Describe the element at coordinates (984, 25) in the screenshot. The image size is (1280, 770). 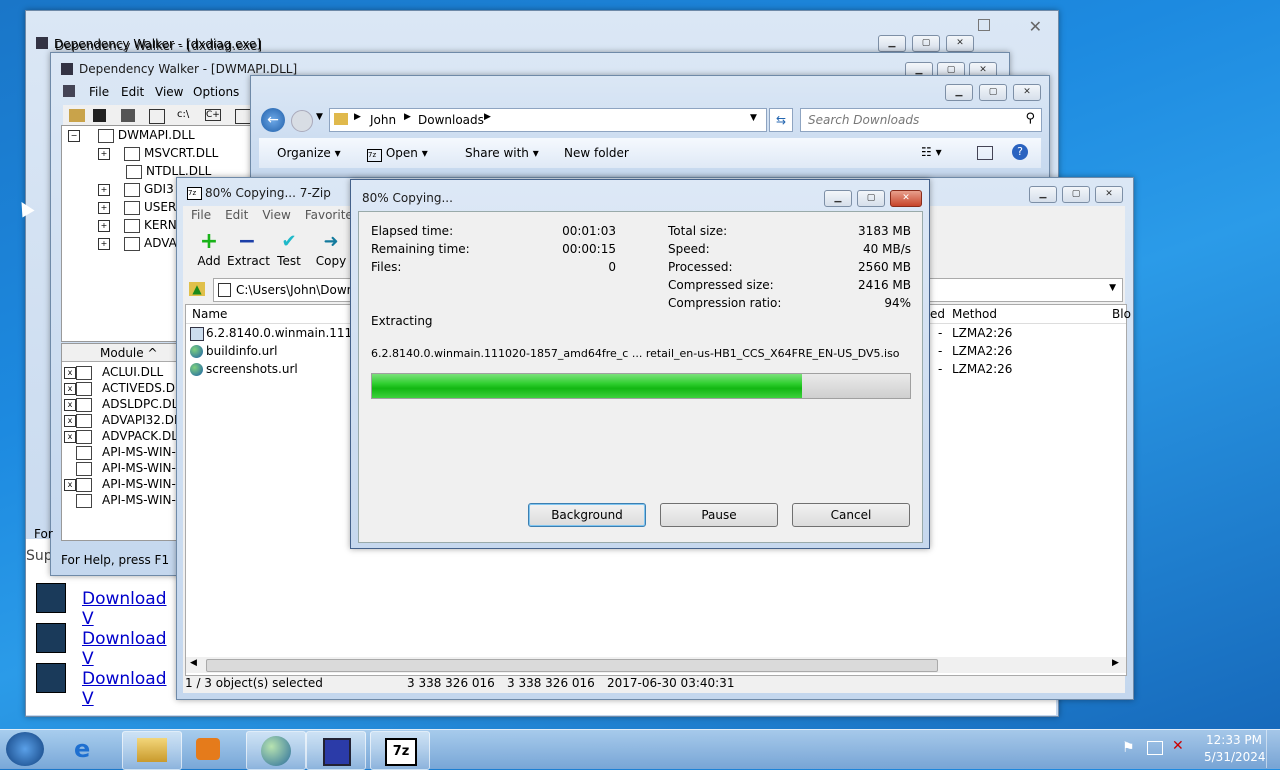
I see `restore-icon` at that location.